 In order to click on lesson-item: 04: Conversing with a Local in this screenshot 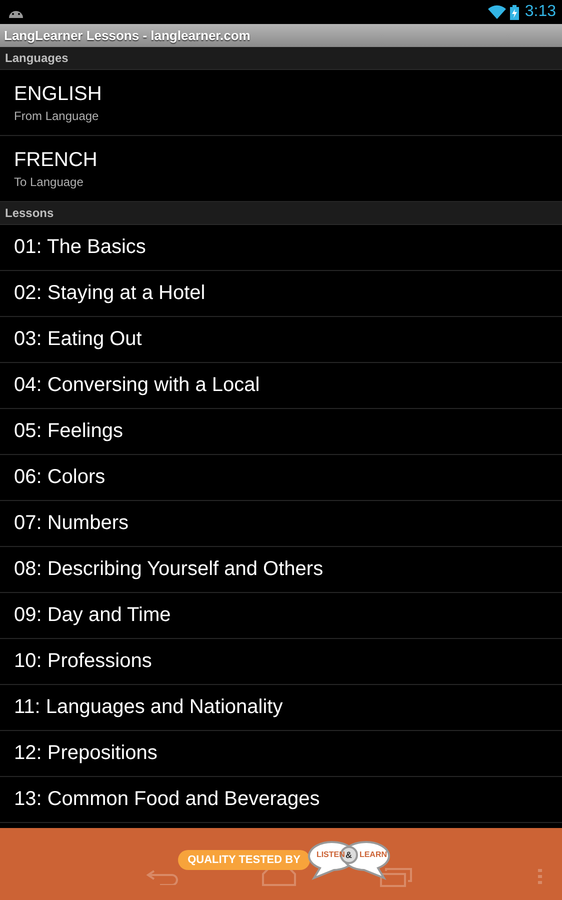, I will do `click(281, 386)`.